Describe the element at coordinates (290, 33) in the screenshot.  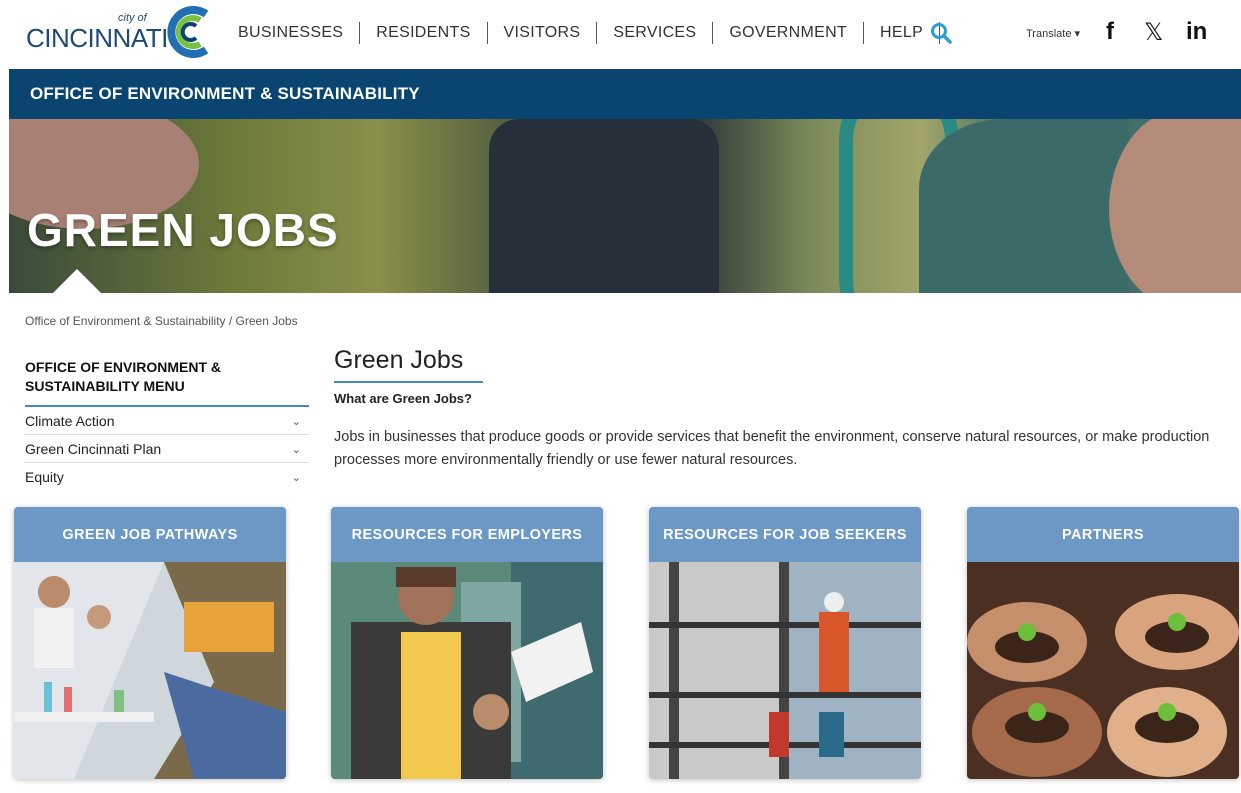
I see `nav-businesses: BUSINESSES` at that location.